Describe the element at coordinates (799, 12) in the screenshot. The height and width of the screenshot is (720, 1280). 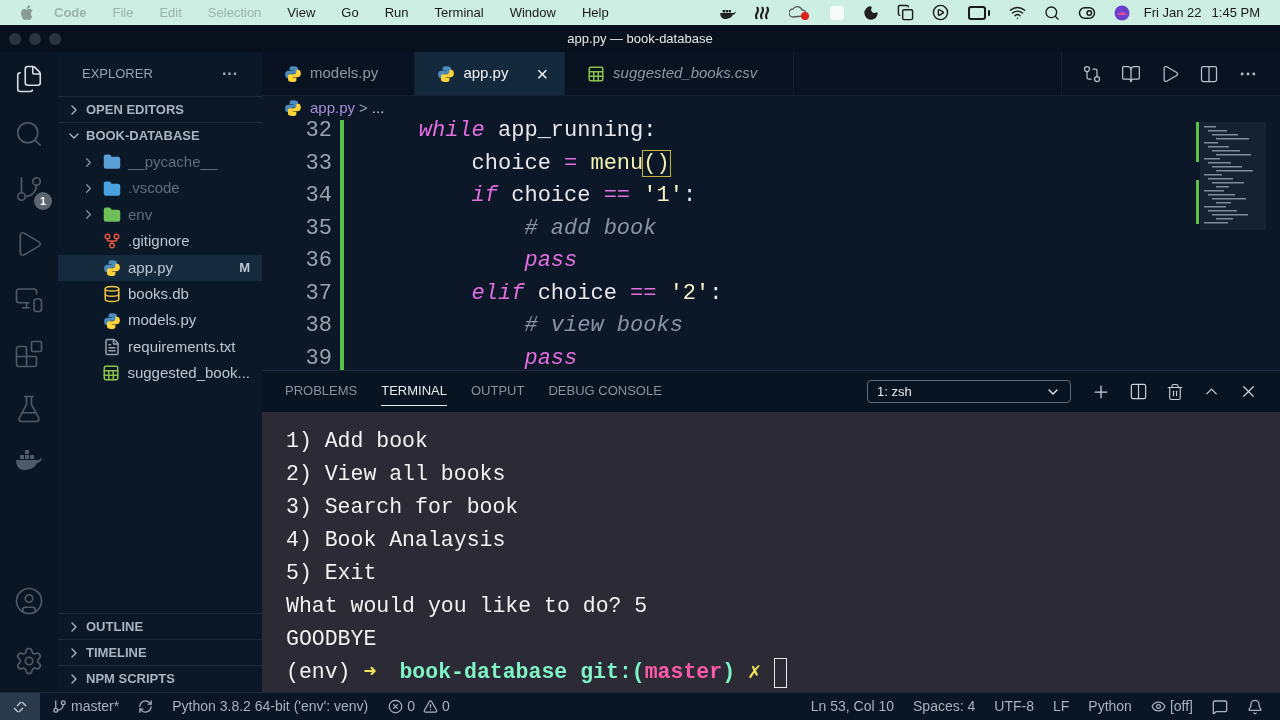
I see `cloud-icon` at that location.